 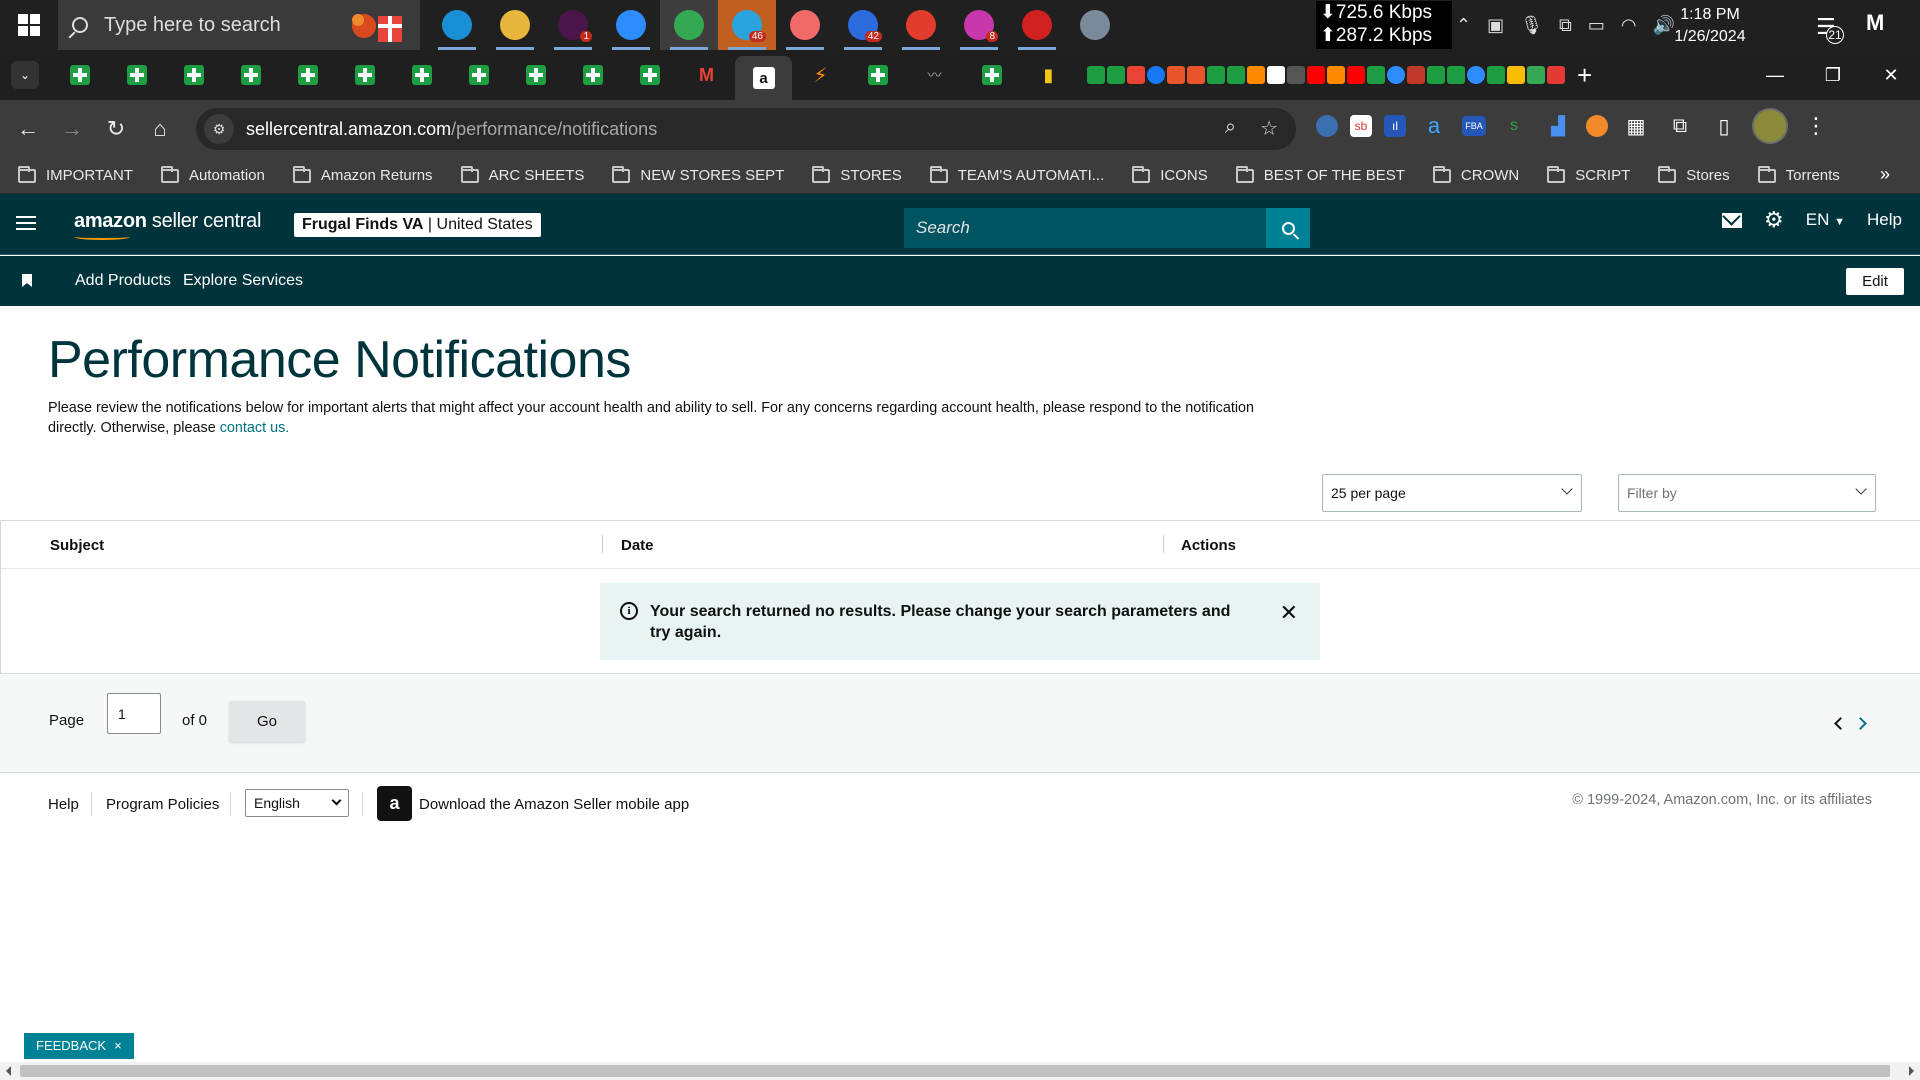 What do you see at coordinates (362, 174) in the screenshot?
I see `bookmark-folder: Amazon Returns` at bounding box center [362, 174].